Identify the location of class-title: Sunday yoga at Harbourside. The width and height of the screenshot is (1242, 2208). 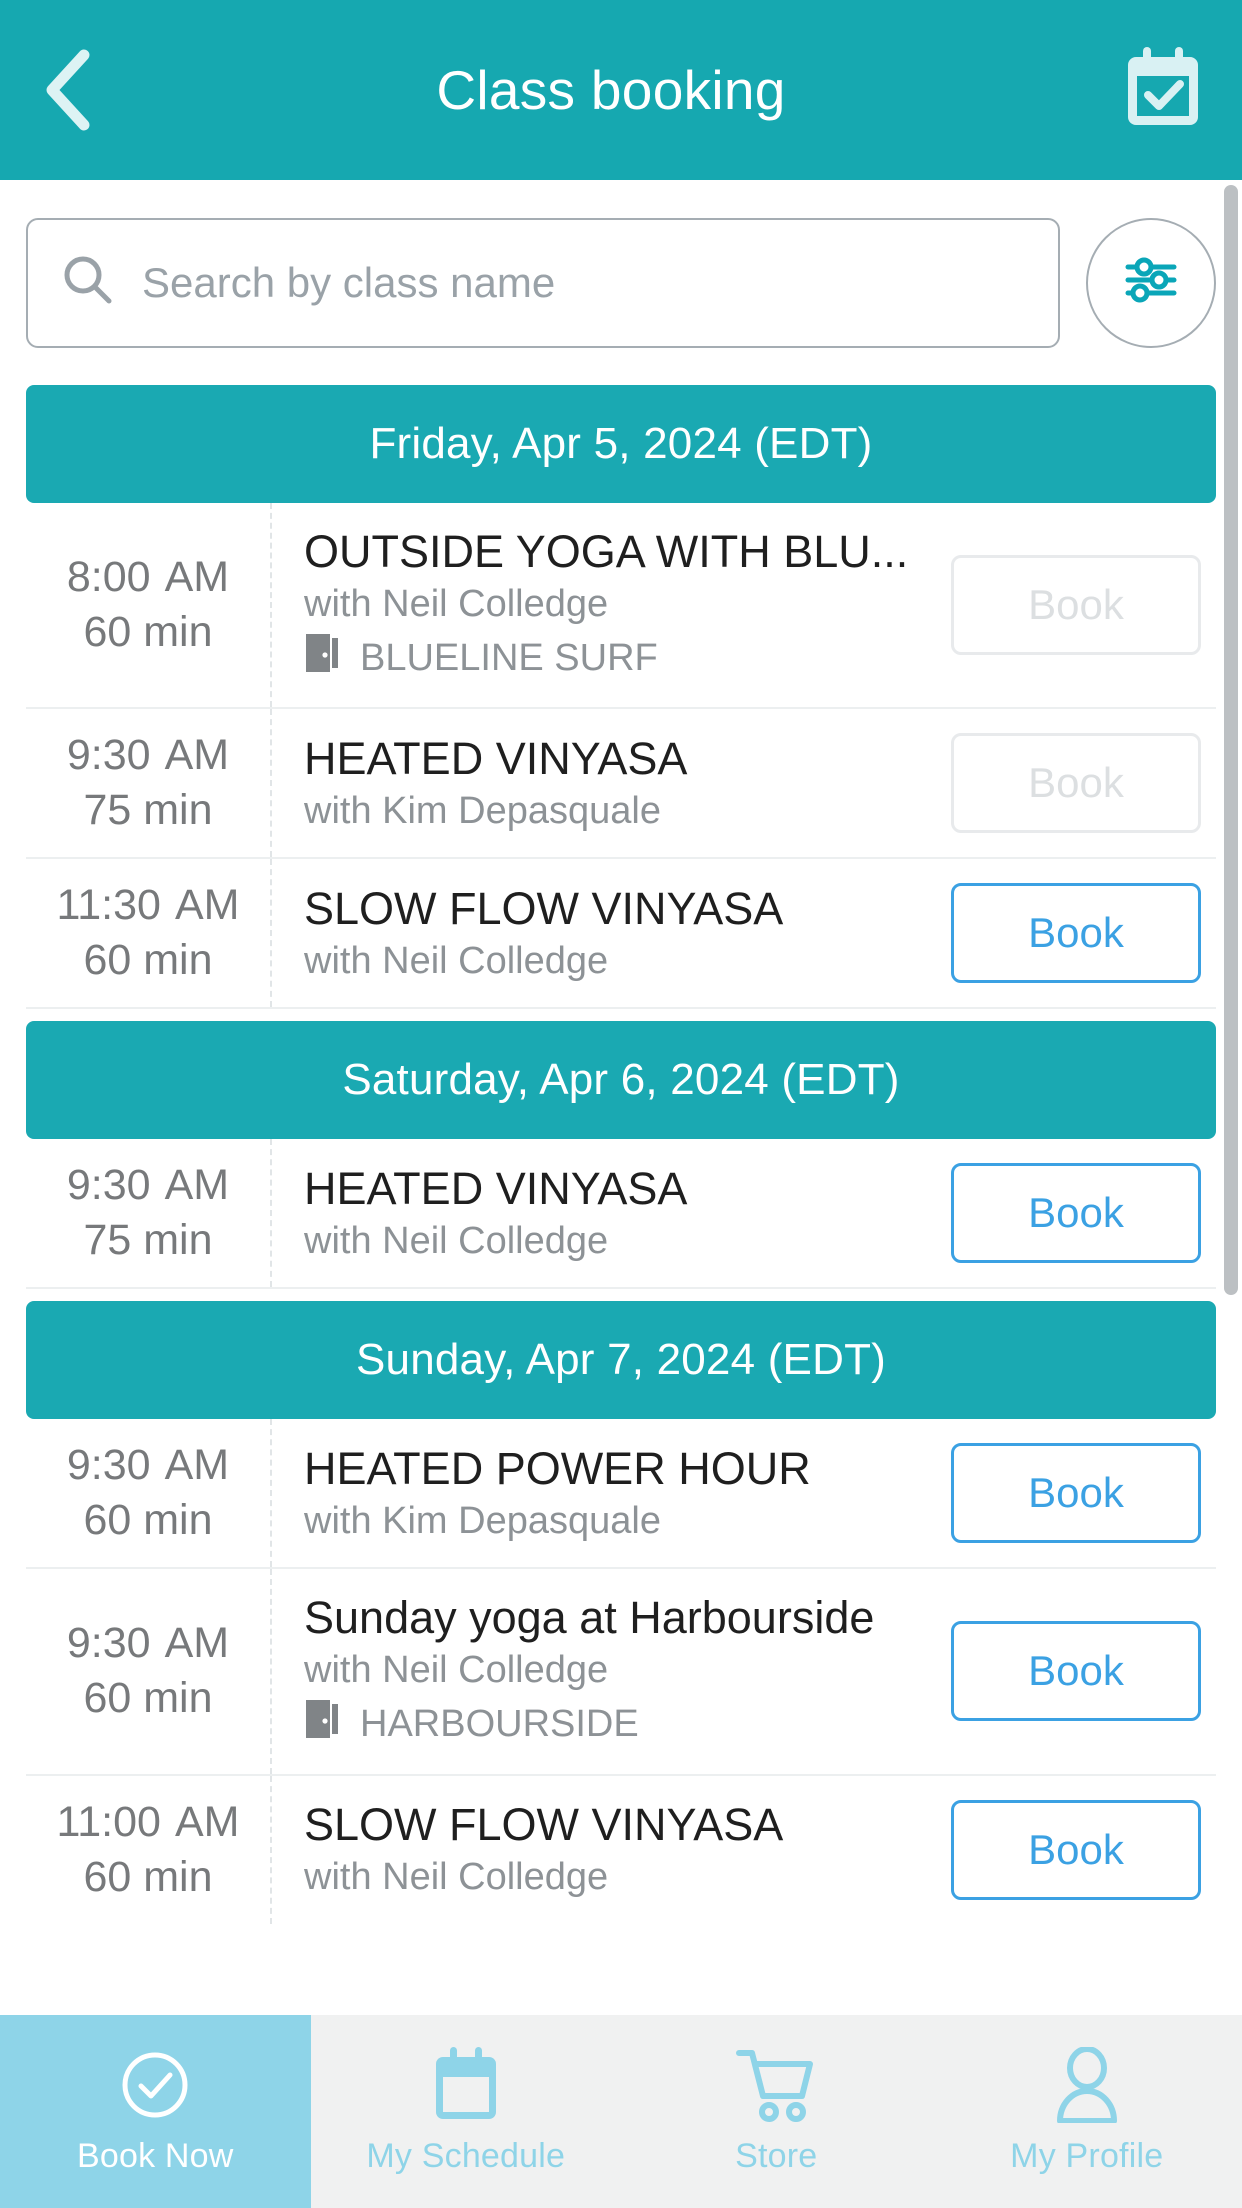
(589, 1618).